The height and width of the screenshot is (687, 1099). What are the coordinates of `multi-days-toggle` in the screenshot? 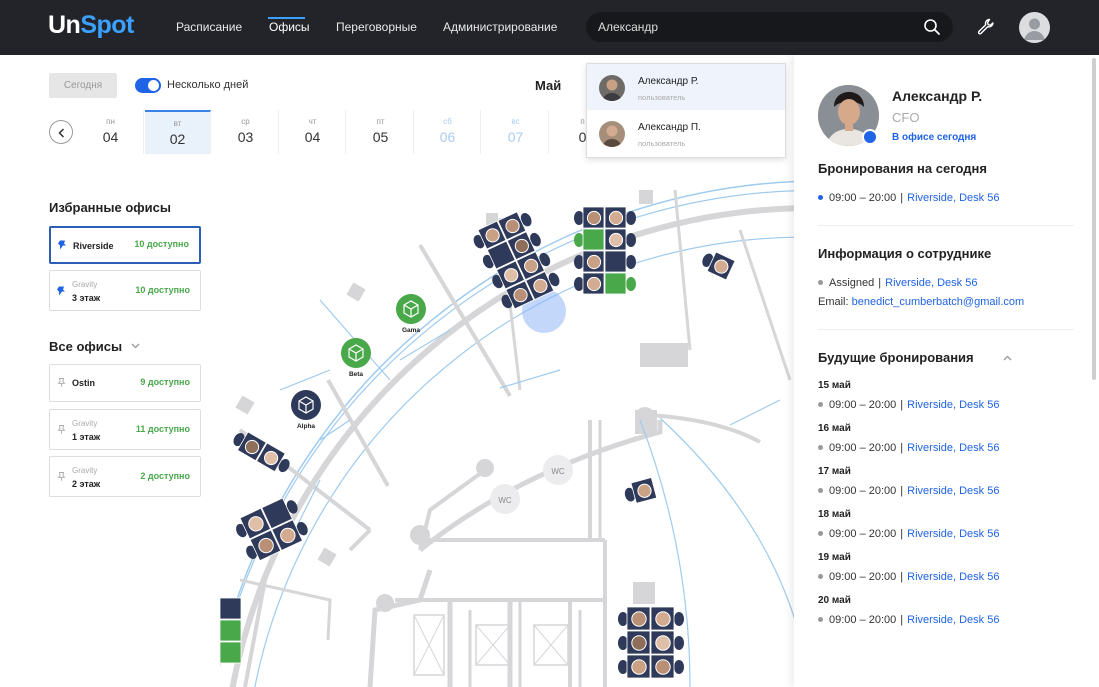 It's located at (148, 85).